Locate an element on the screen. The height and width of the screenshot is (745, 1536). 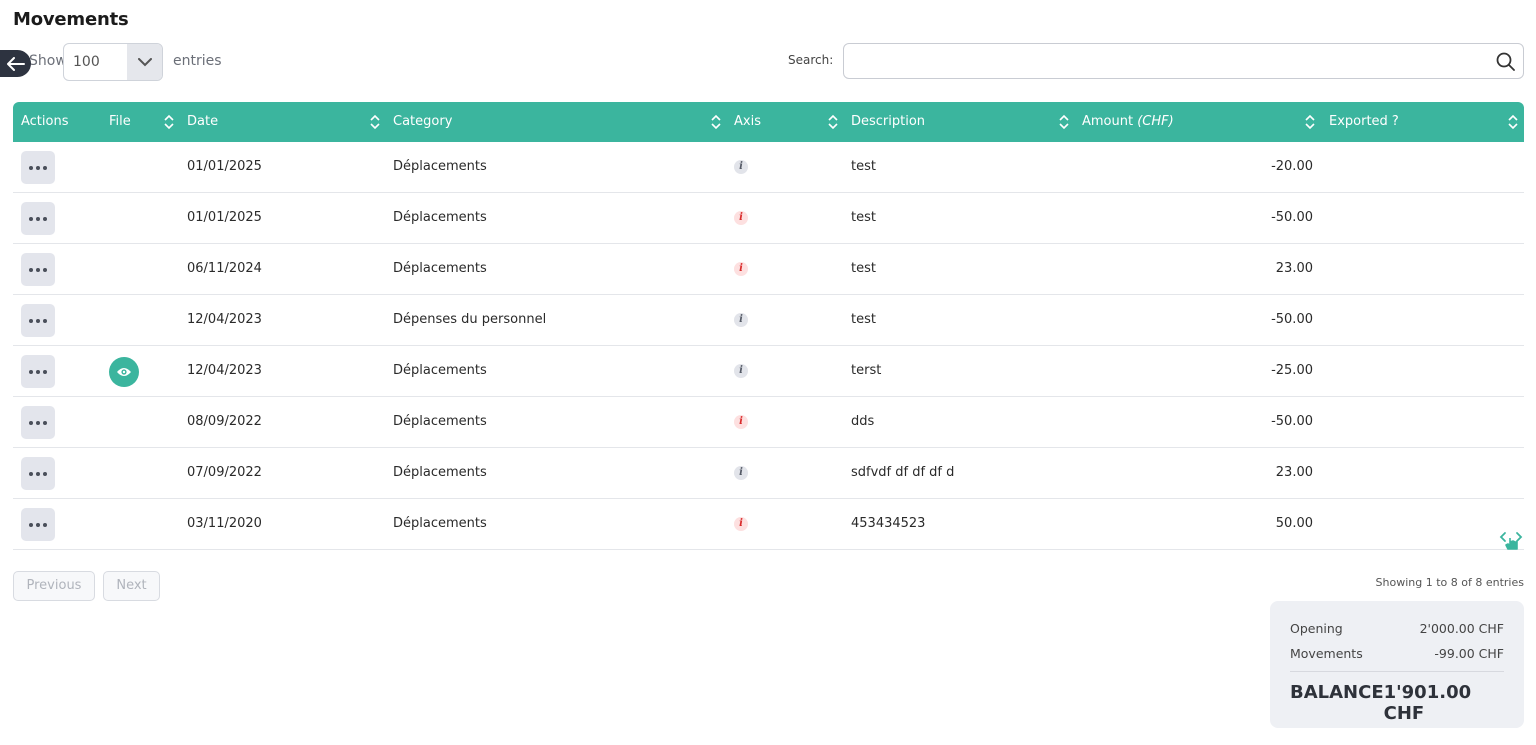
column-header-description: Description is located at coordinates (888, 122).